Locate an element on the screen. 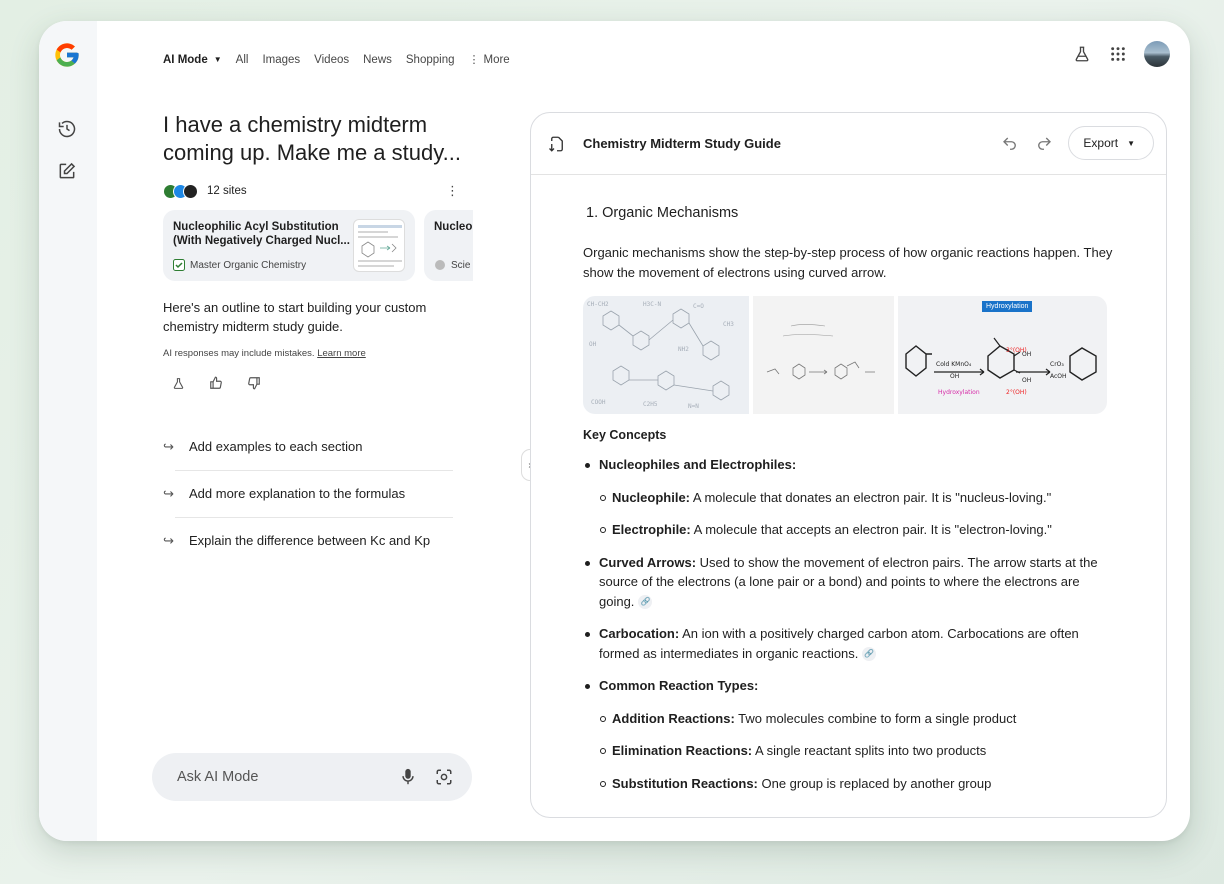  svg-text: CH3 is located at coordinates (728, 324).